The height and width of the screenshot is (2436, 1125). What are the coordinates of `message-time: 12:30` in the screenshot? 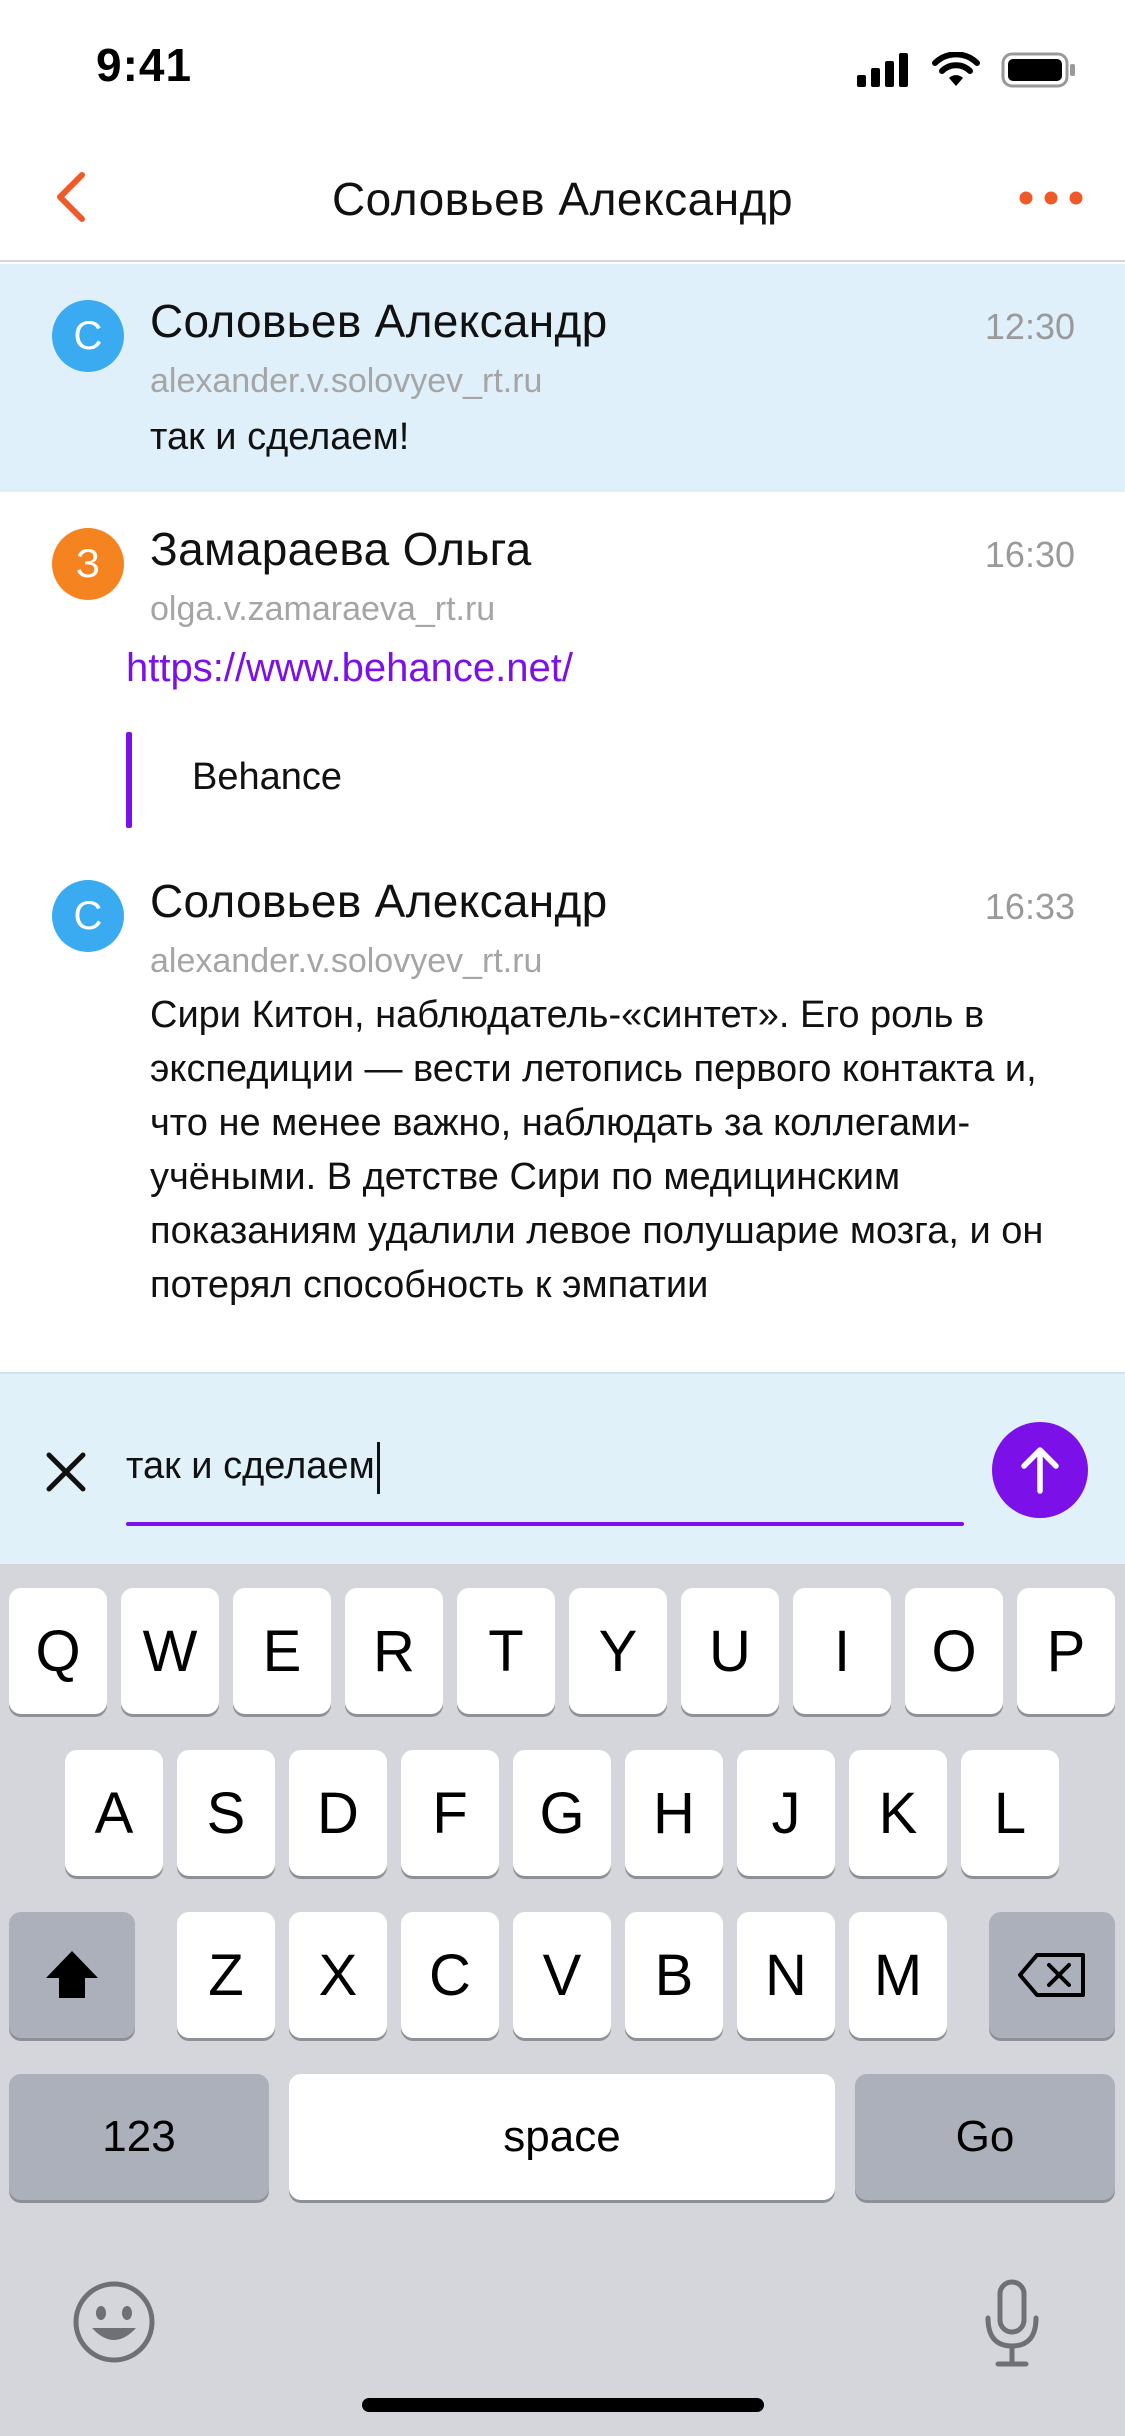 It's located at (1029, 326).